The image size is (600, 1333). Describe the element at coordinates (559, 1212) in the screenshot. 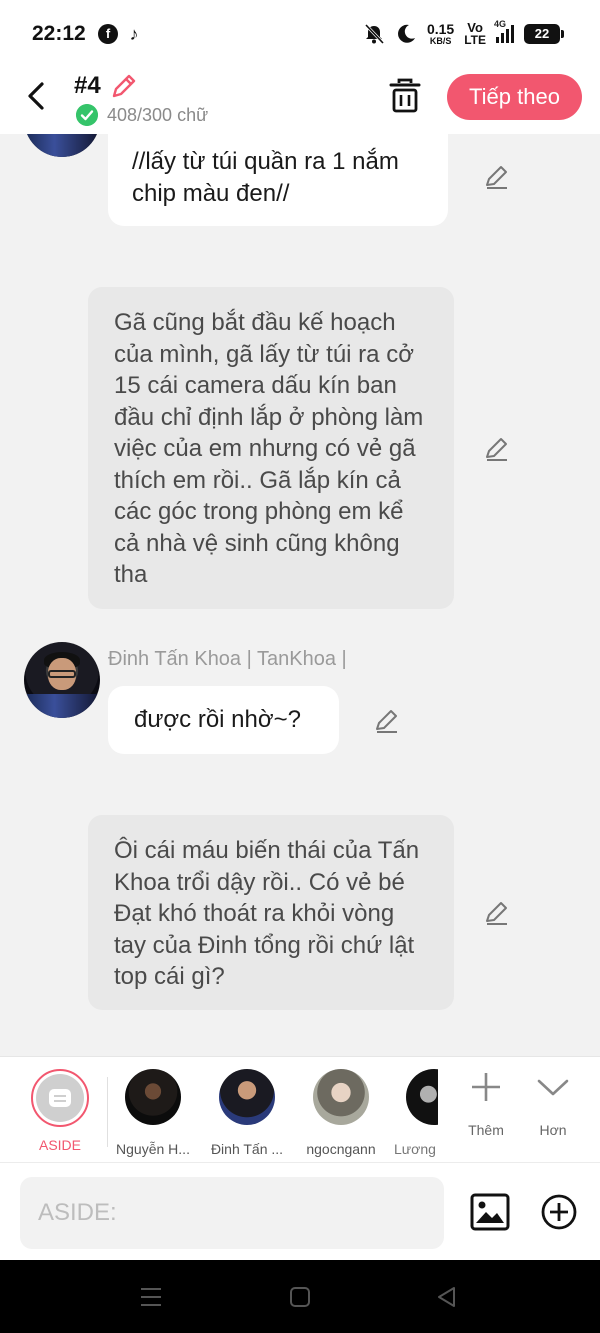

I see `add-circle-icon` at that location.